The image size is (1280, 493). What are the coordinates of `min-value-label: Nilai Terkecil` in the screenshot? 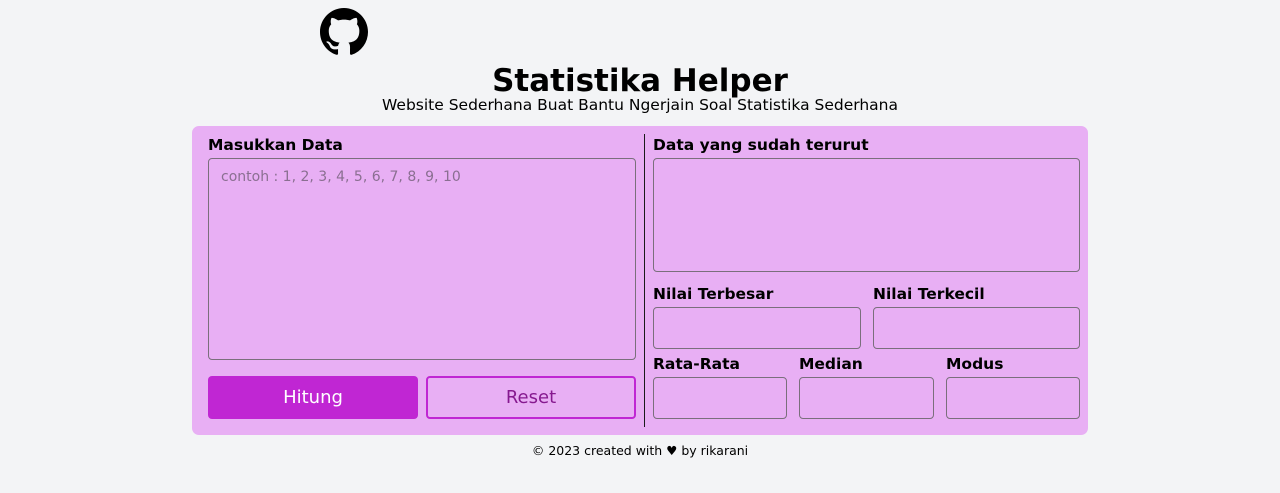 It's located at (929, 294).